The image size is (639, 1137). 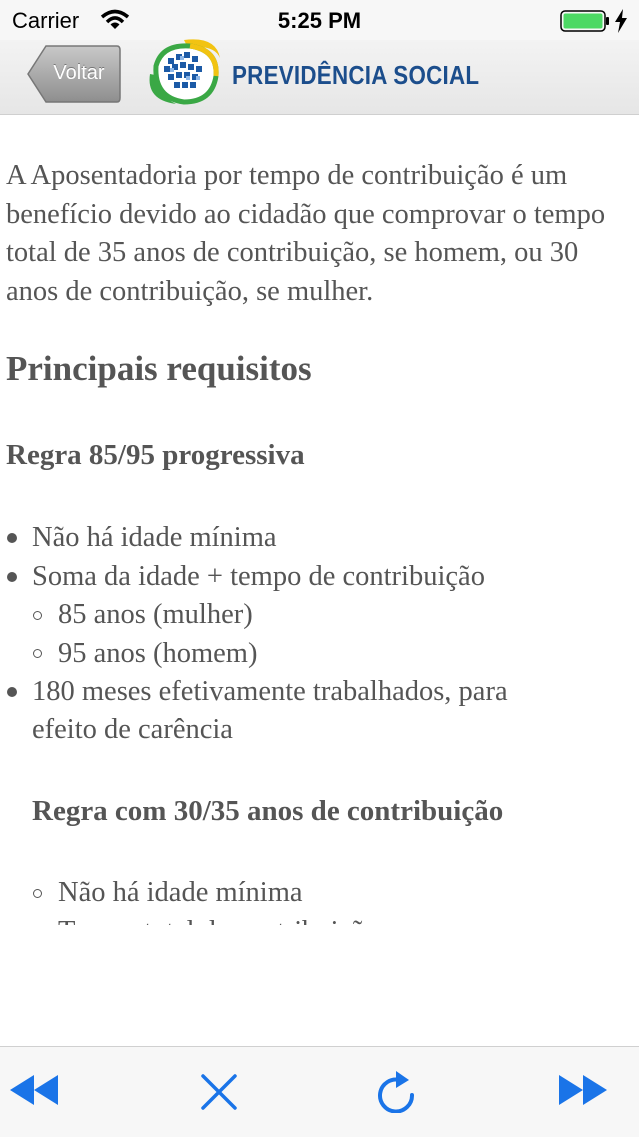 I want to click on navigation-bar: Voltar PREVIDÊNCIA SOCIAL, so click(x=319, y=77).